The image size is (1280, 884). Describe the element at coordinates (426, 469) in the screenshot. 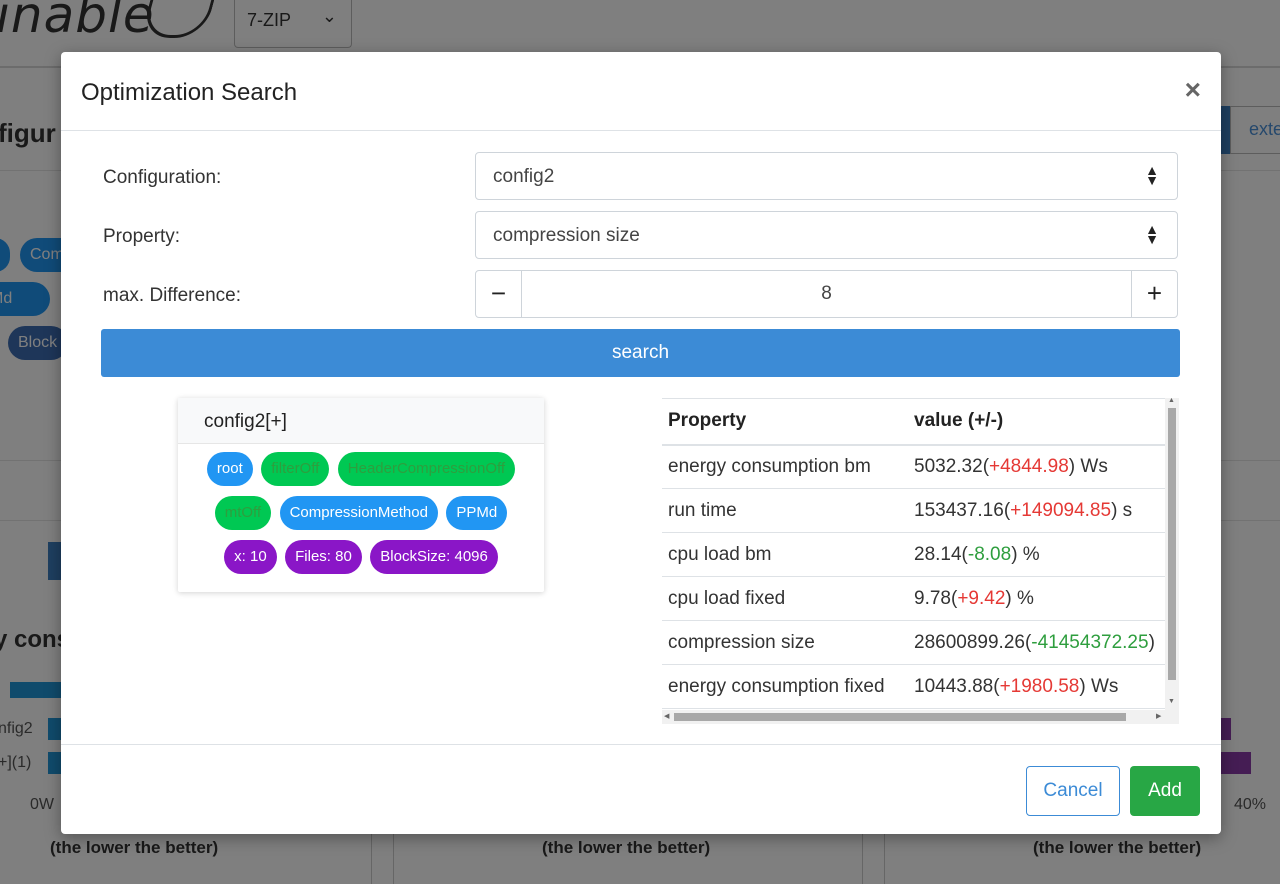

I see `feature-chip: HeaderCompressionOff` at that location.